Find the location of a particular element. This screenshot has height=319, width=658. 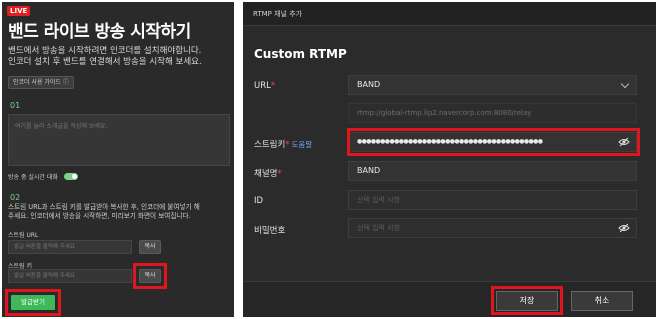

highlight-save-button is located at coordinates (527, 300).